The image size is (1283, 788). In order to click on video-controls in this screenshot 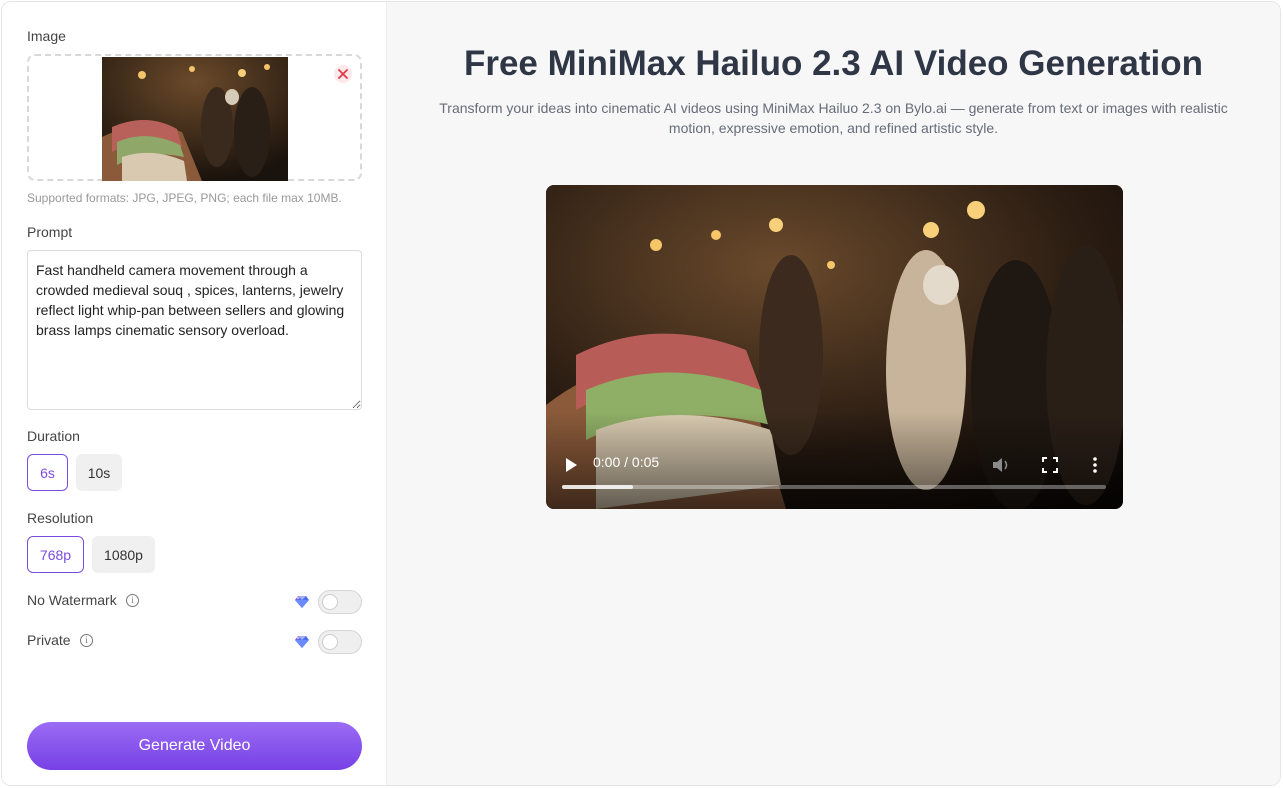, I will do `click(834, 474)`.